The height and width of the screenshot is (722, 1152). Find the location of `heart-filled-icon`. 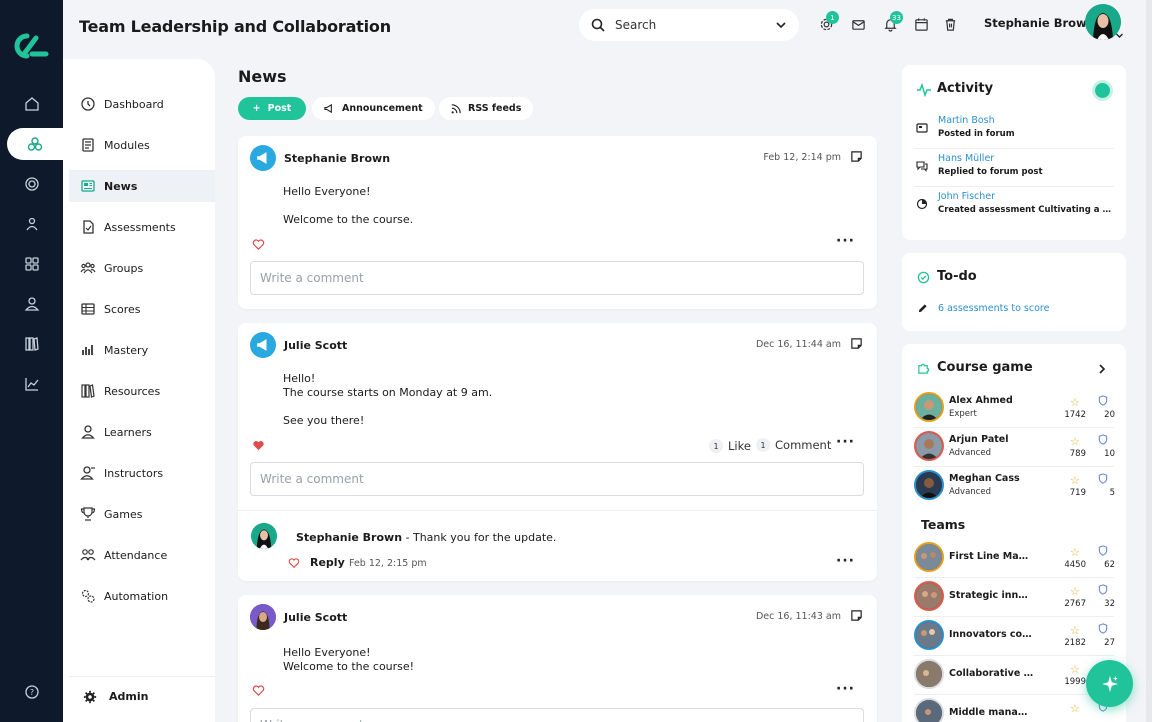

heart-filled-icon is located at coordinates (258, 445).